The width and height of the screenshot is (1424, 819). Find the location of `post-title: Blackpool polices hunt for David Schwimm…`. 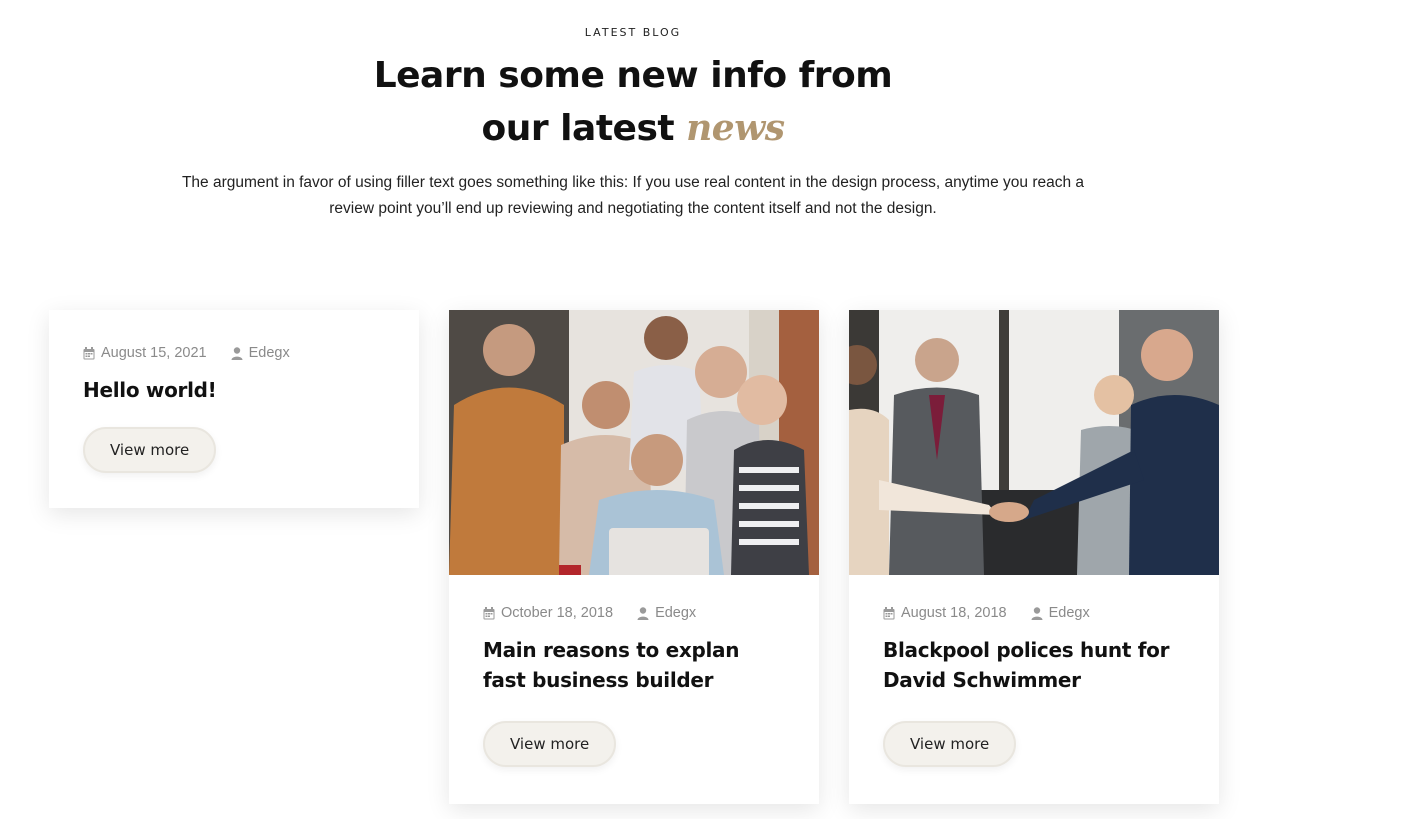

post-title: Blackpool polices hunt for David Schwimm… is located at coordinates (1034, 665).